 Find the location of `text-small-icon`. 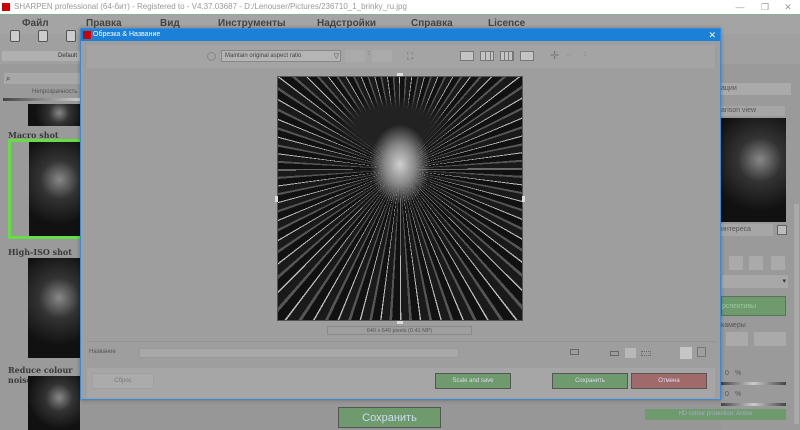

text-small-icon is located at coordinates (614, 353).